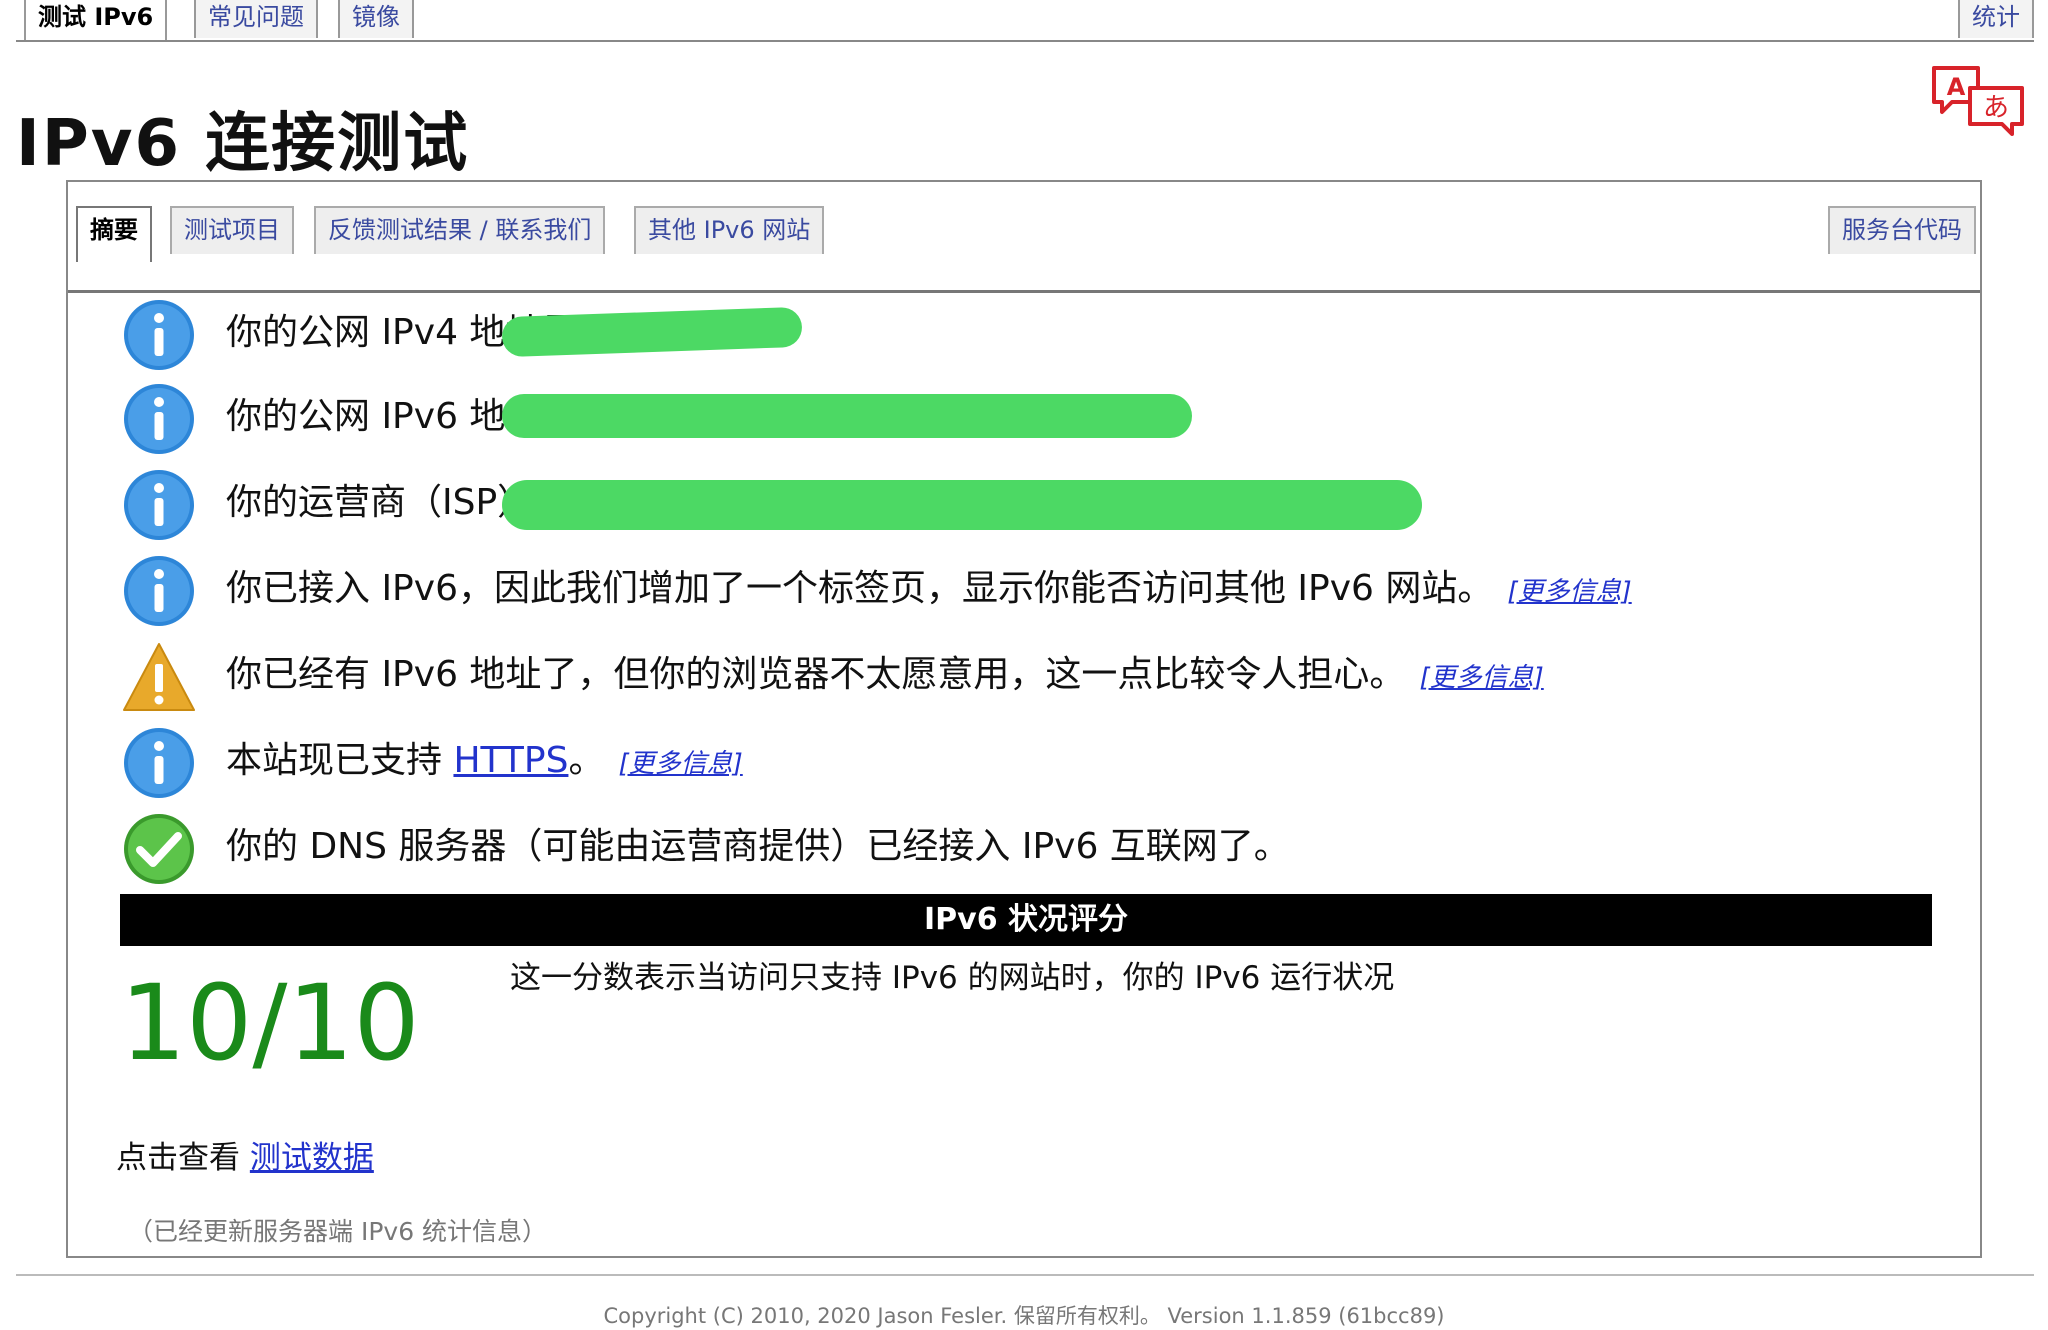  I want to click on top-tab-faq: 常见问题, so click(256, 19).